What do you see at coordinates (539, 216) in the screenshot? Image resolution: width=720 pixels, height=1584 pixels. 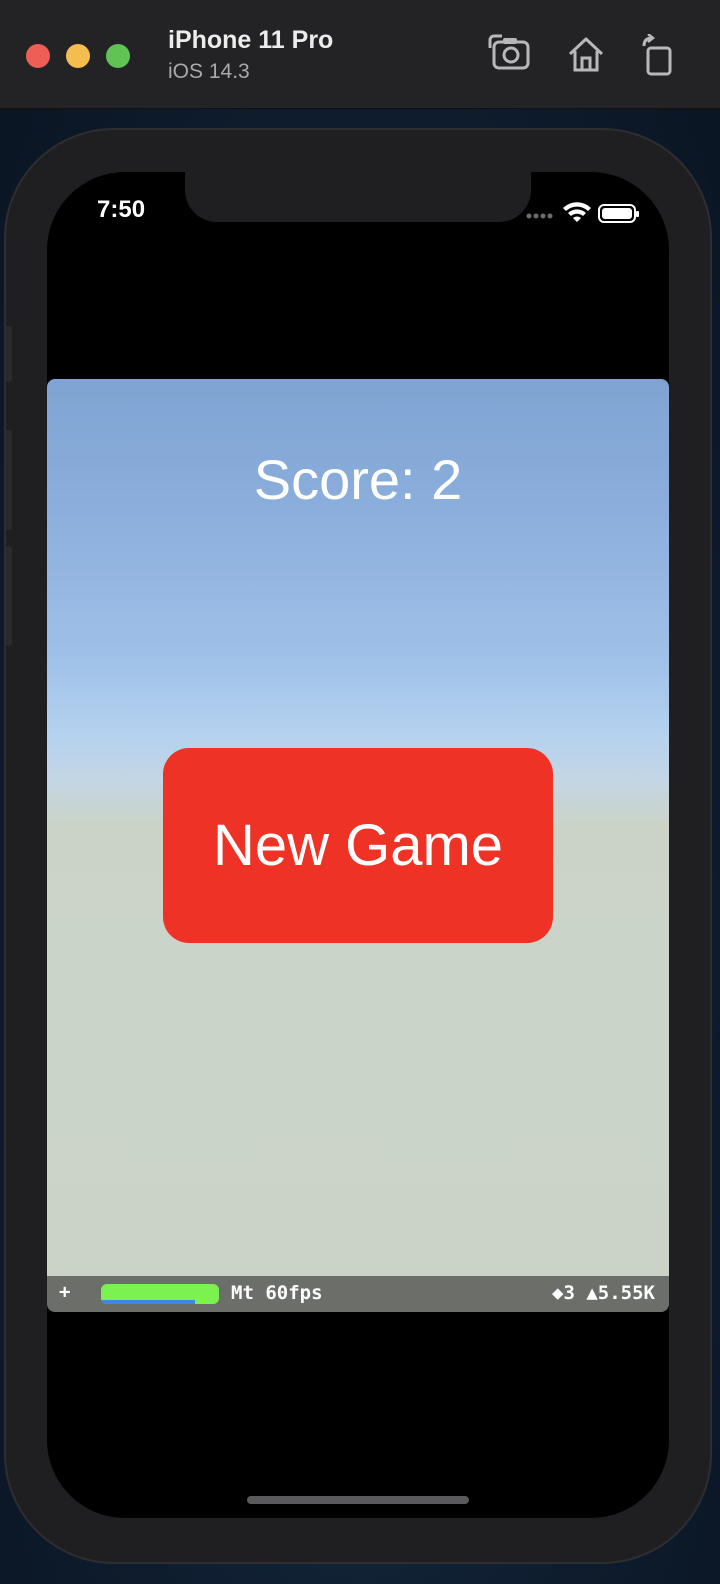 I see `cellular-dots-icon` at bounding box center [539, 216].